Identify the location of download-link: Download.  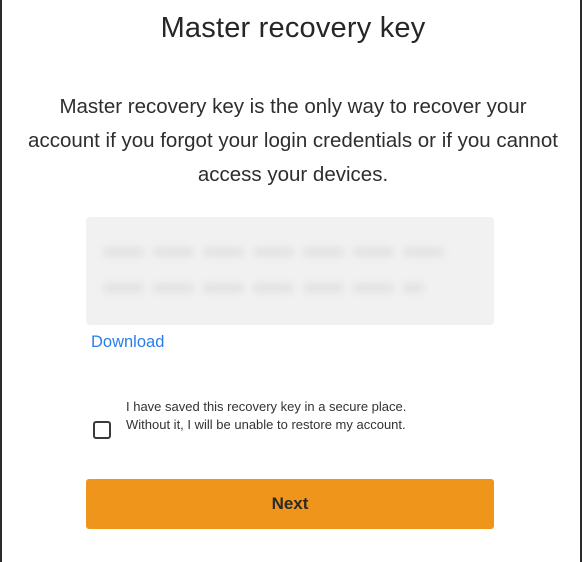
(127, 342).